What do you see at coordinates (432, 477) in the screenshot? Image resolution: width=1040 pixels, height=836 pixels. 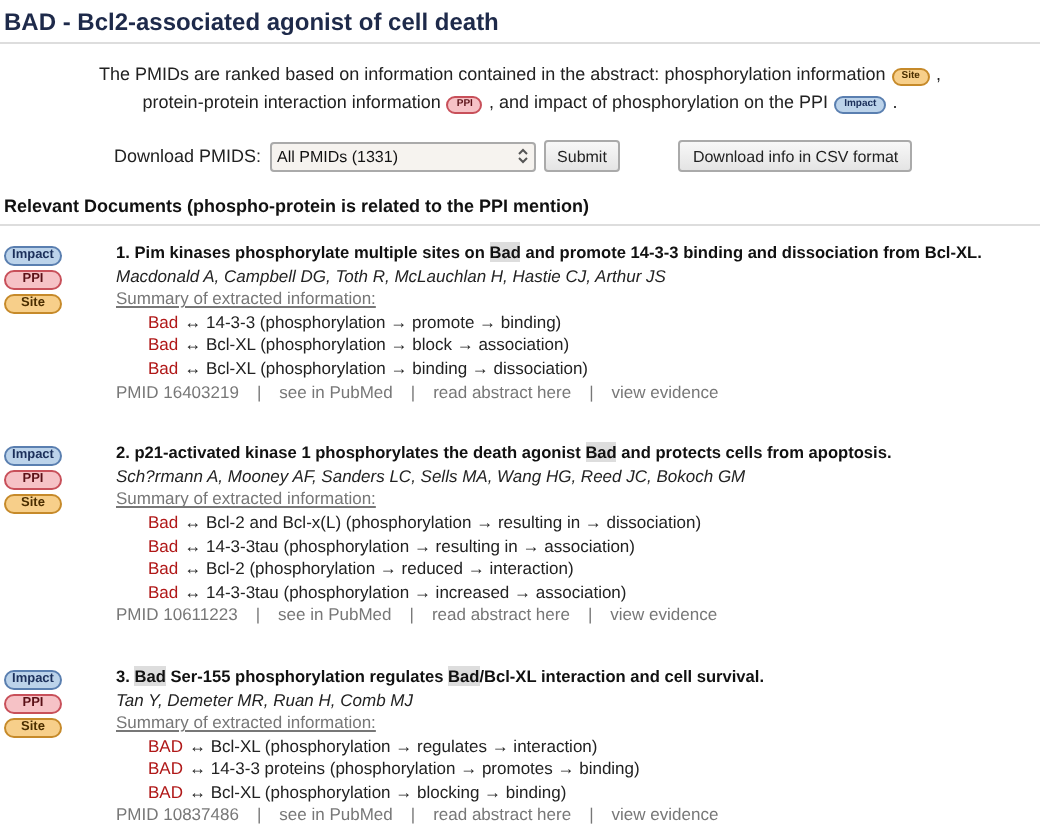 I see `authors-text: Sch?rmann A, Mooney AF, Sanders LC, Sells MA, Wang HG, Reed JC, Bokoch GM` at bounding box center [432, 477].